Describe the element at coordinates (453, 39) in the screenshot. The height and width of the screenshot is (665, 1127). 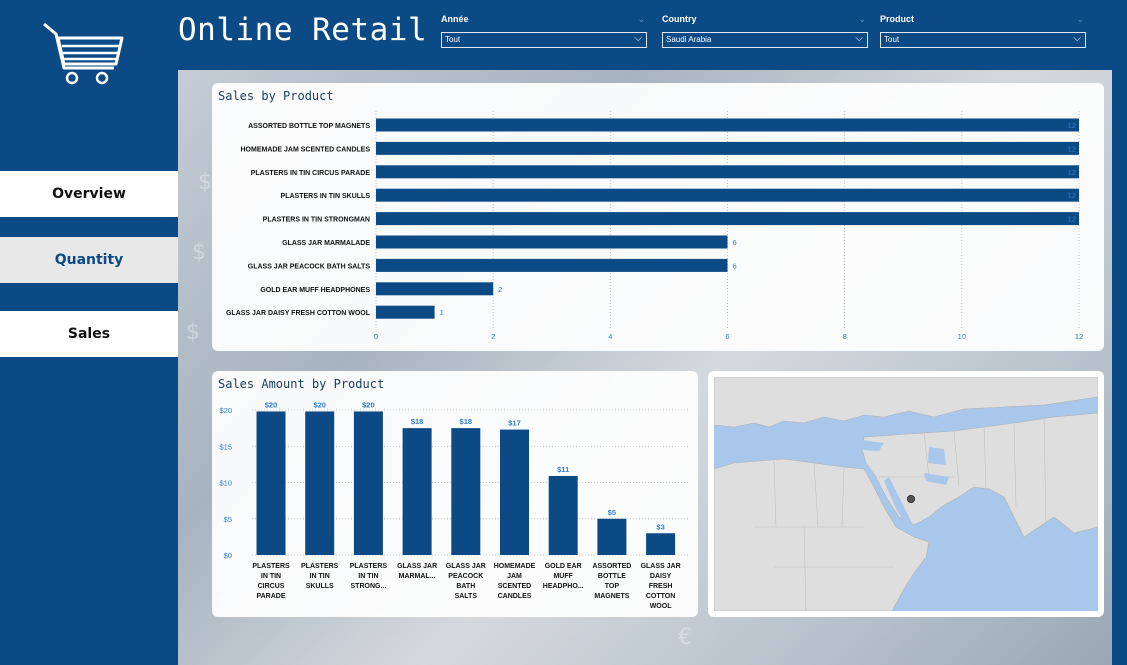
I see `filter-year-value: Tout` at that location.